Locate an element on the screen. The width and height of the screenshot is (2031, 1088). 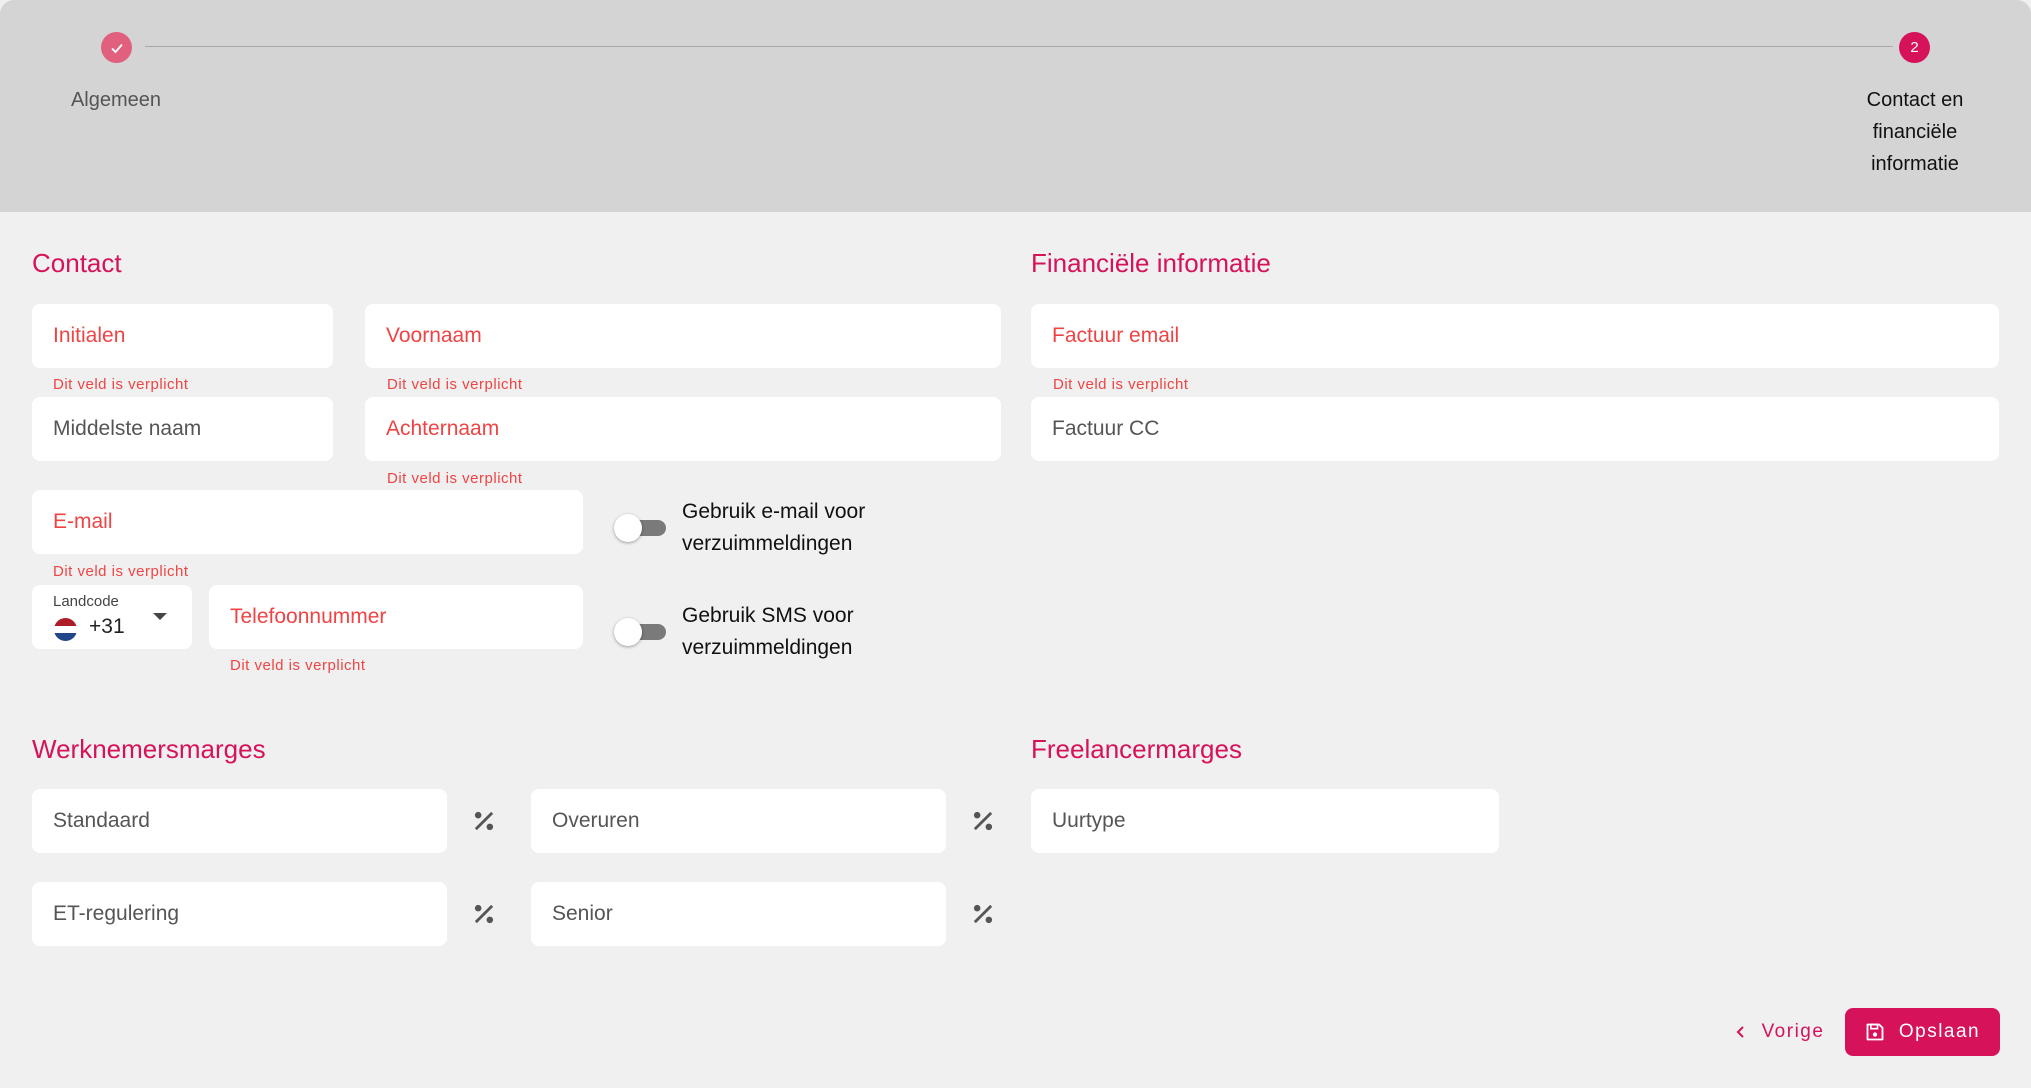
country-code-select: Landcode +31 is located at coordinates (112, 617).